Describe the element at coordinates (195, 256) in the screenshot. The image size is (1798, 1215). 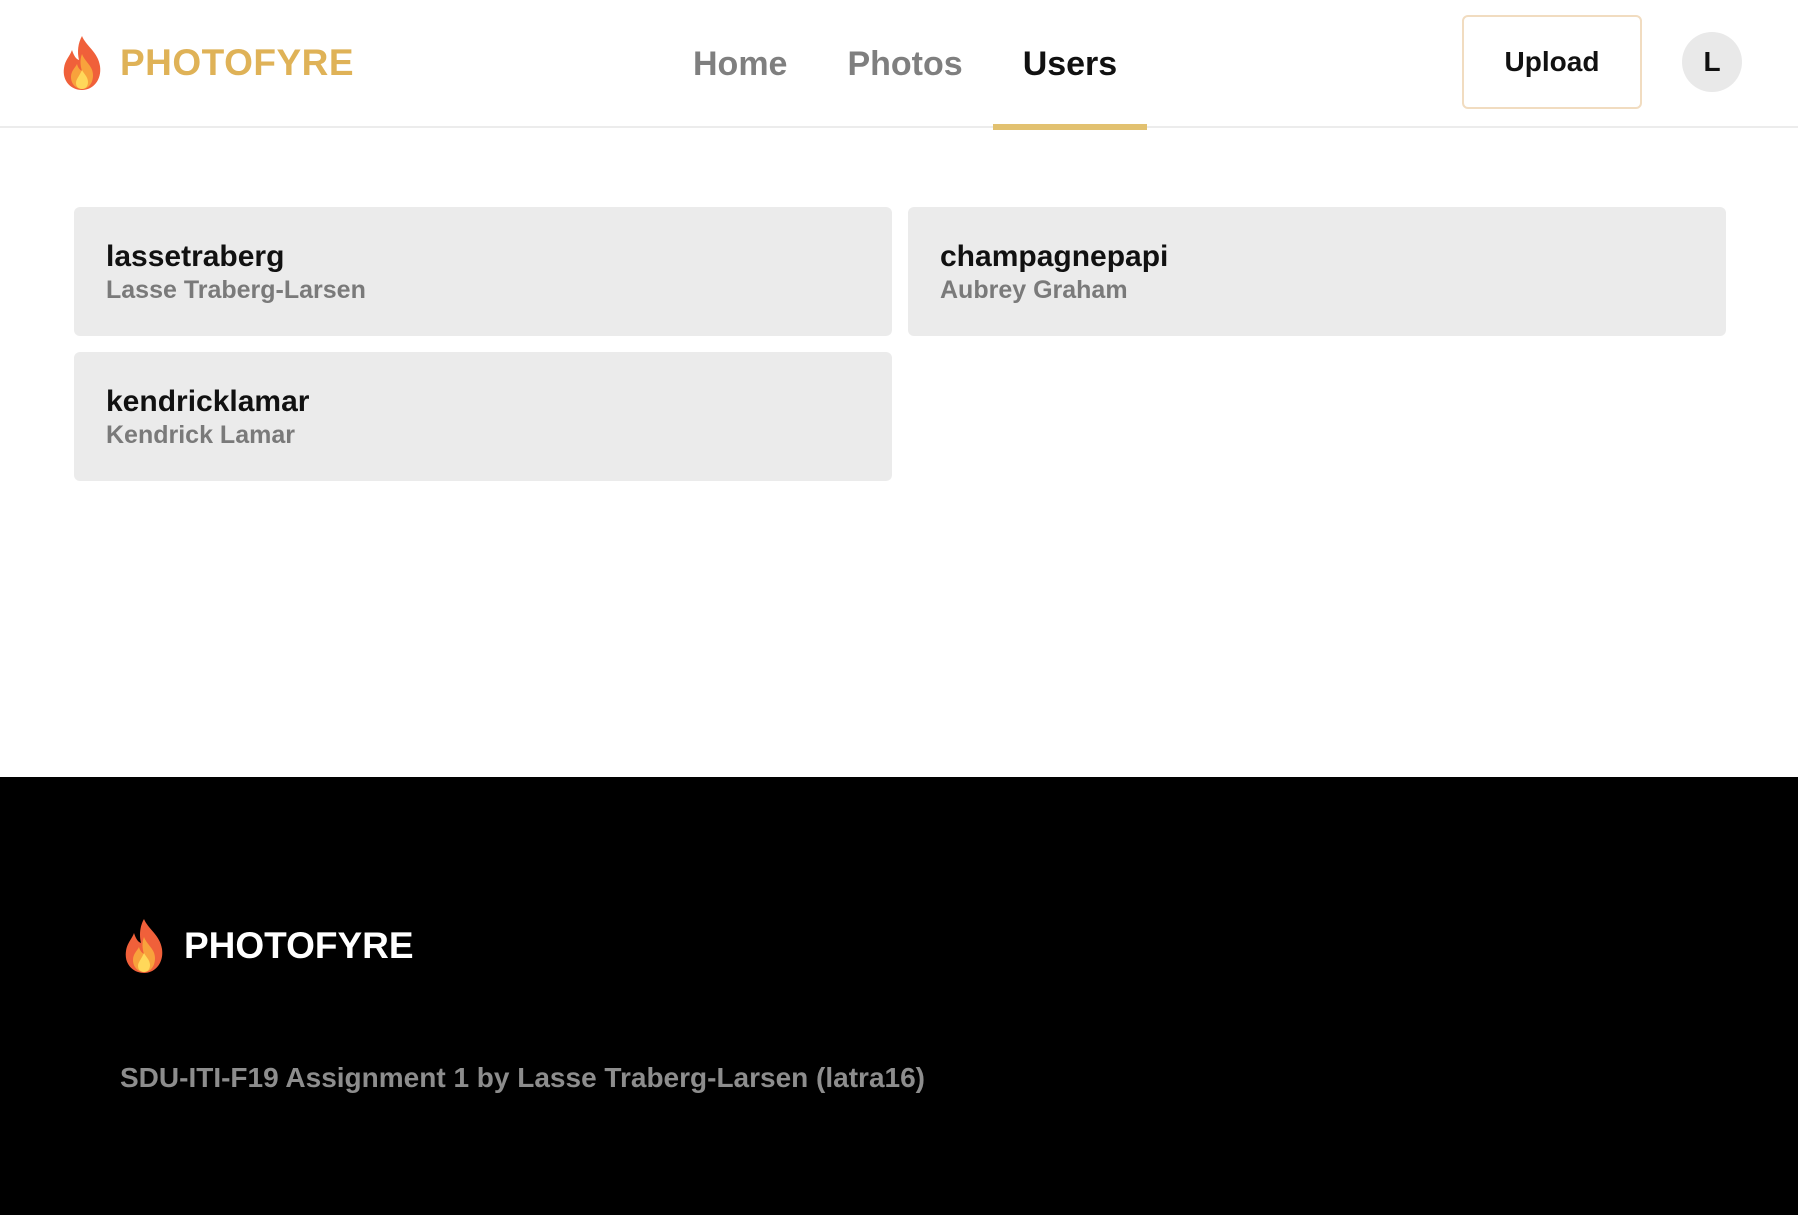
I see `user-username: lassetraberg` at that location.